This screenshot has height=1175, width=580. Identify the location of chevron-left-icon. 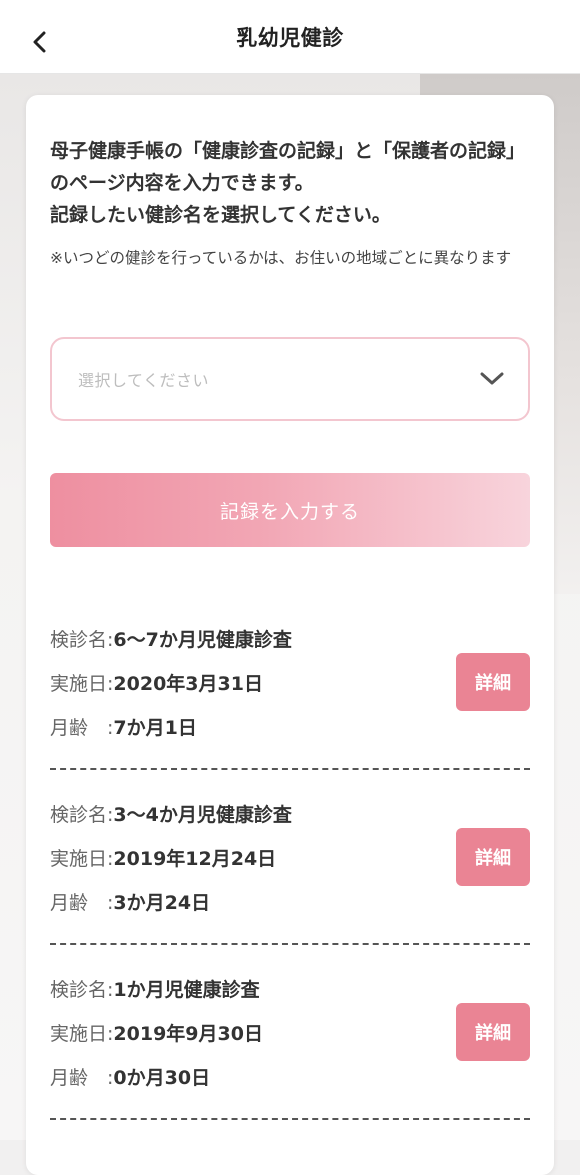
(39, 42).